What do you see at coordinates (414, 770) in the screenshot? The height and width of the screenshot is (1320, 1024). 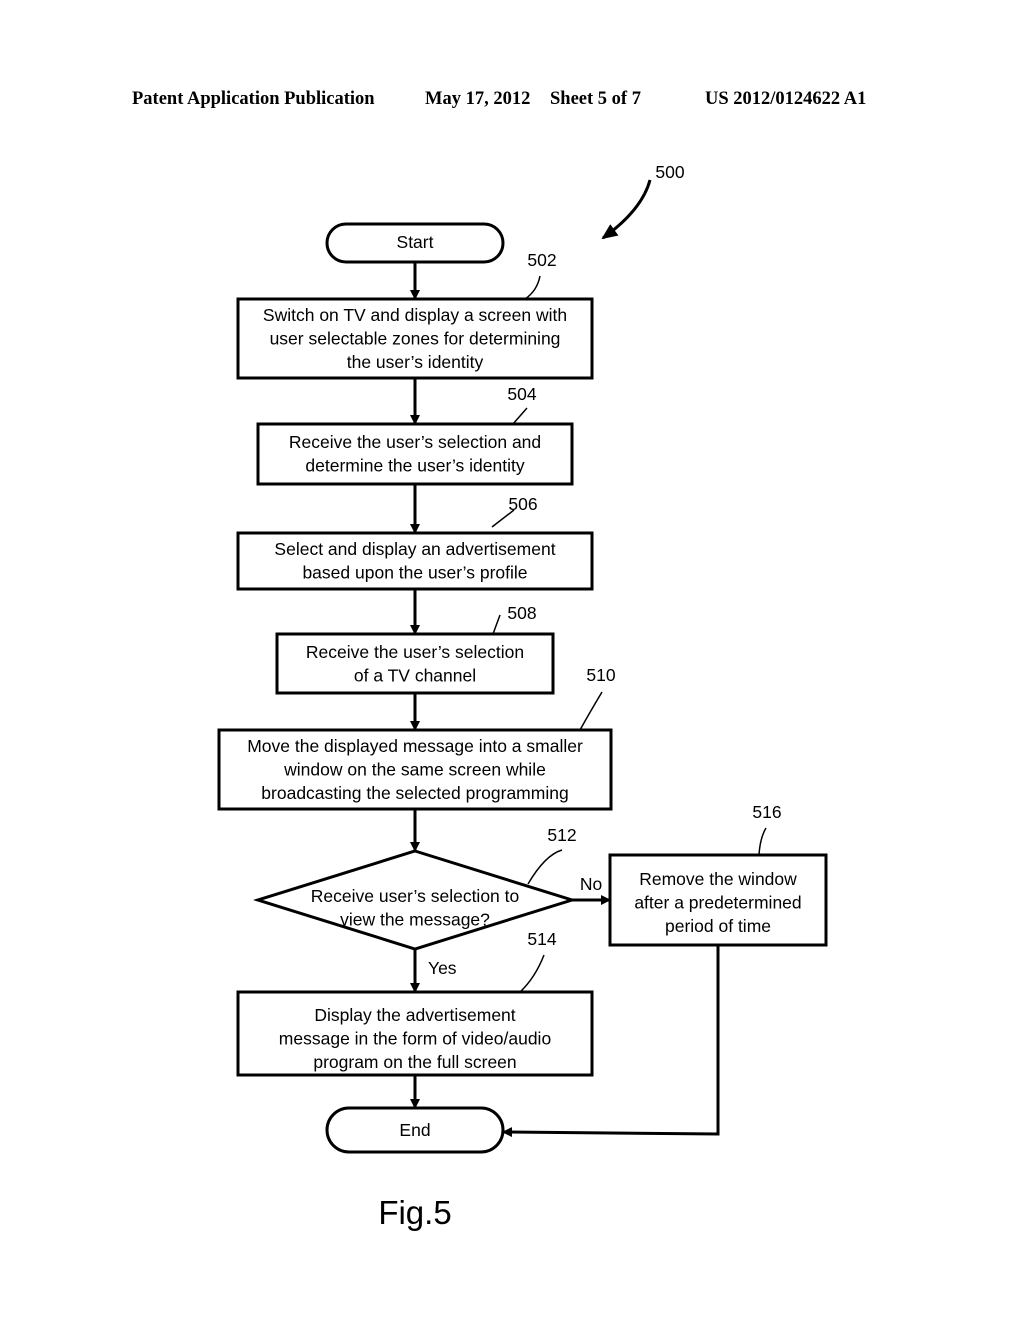 I see `node-text-510: window on the same screen while` at bounding box center [414, 770].